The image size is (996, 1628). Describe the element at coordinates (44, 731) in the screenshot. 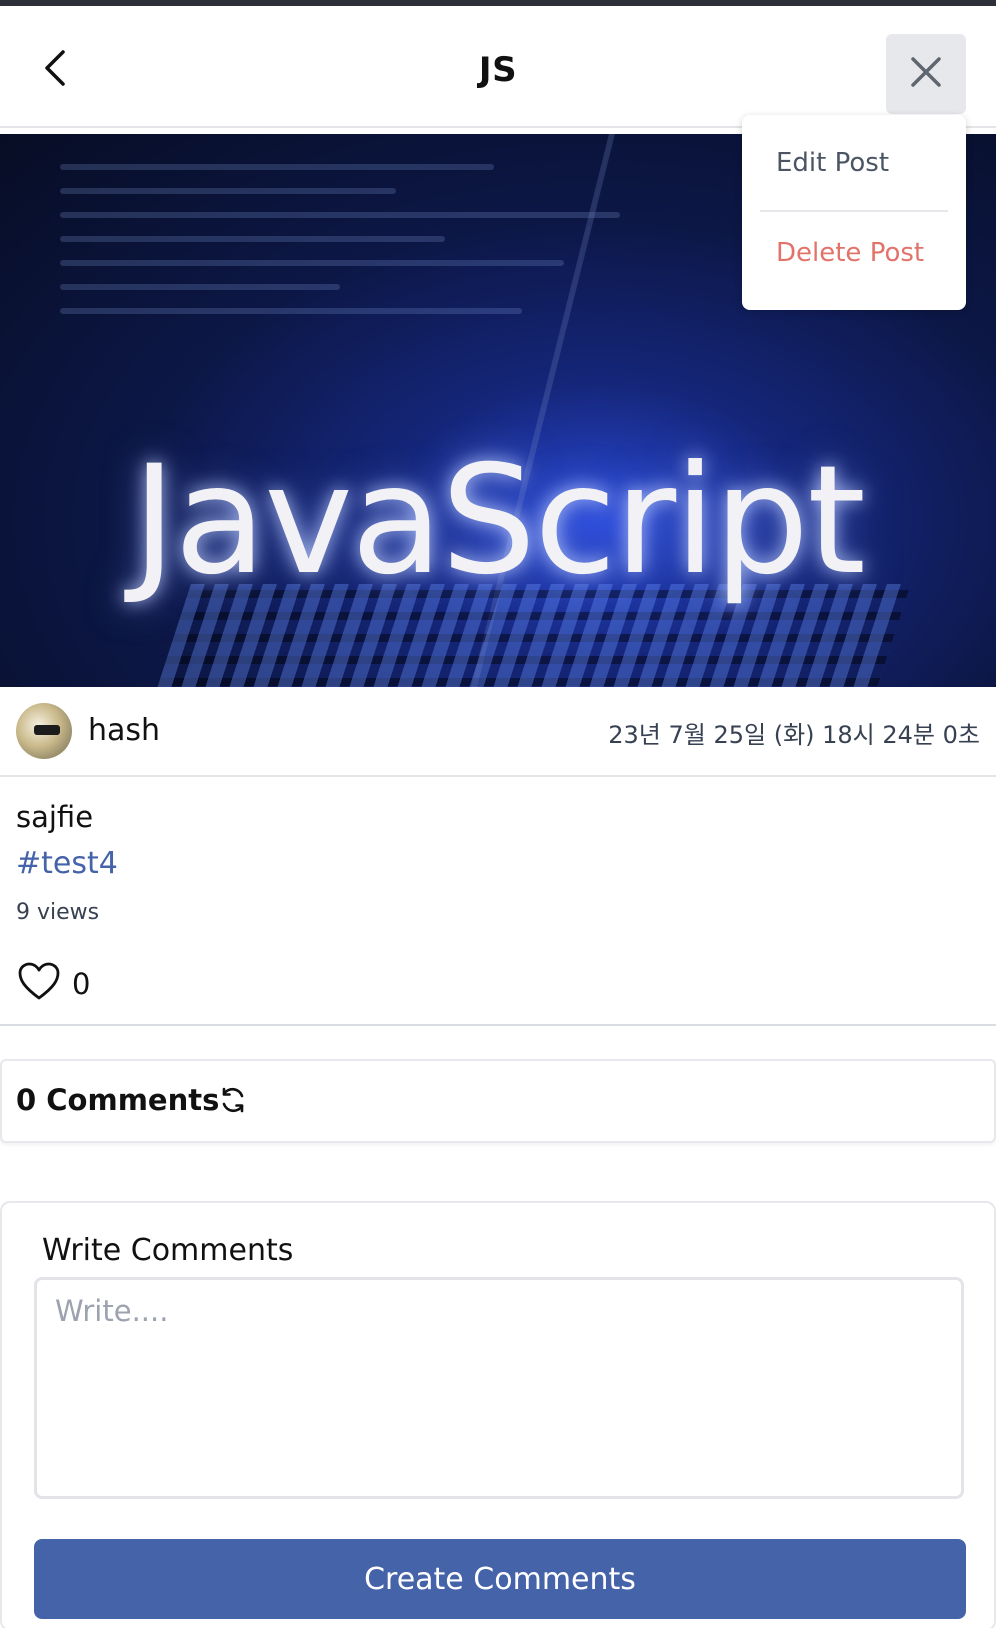

I see `avatar` at that location.